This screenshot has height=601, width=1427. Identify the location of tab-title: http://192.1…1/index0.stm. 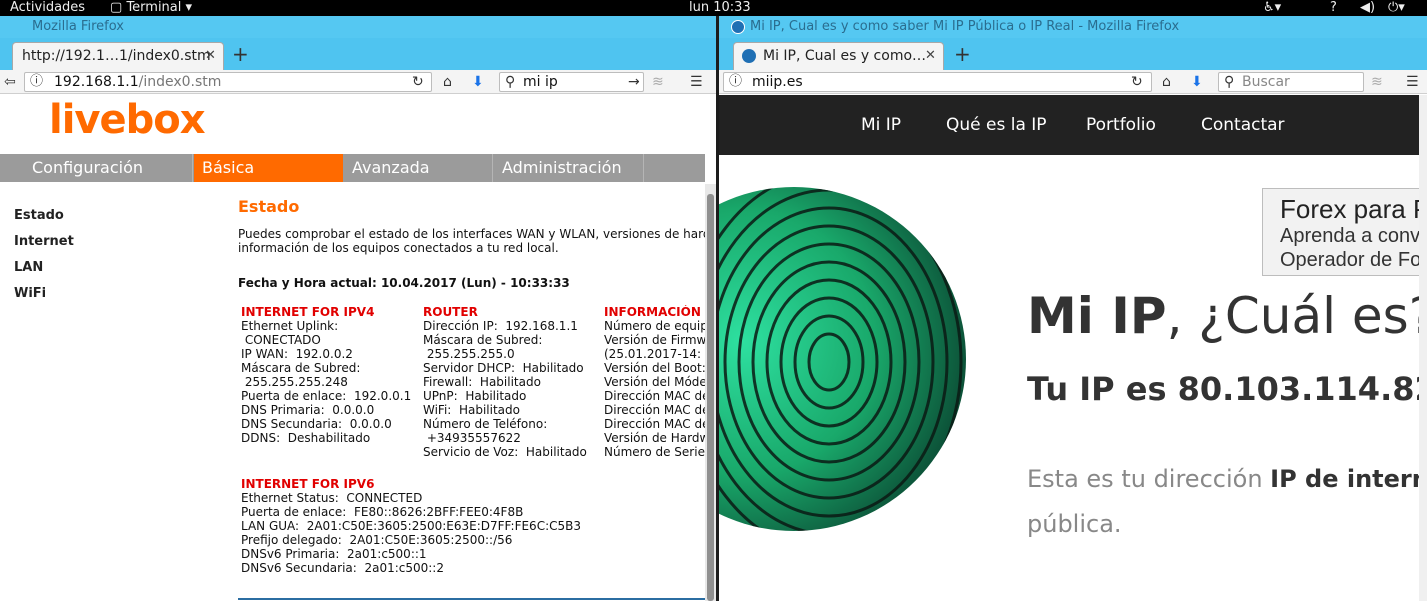
(116, 56).